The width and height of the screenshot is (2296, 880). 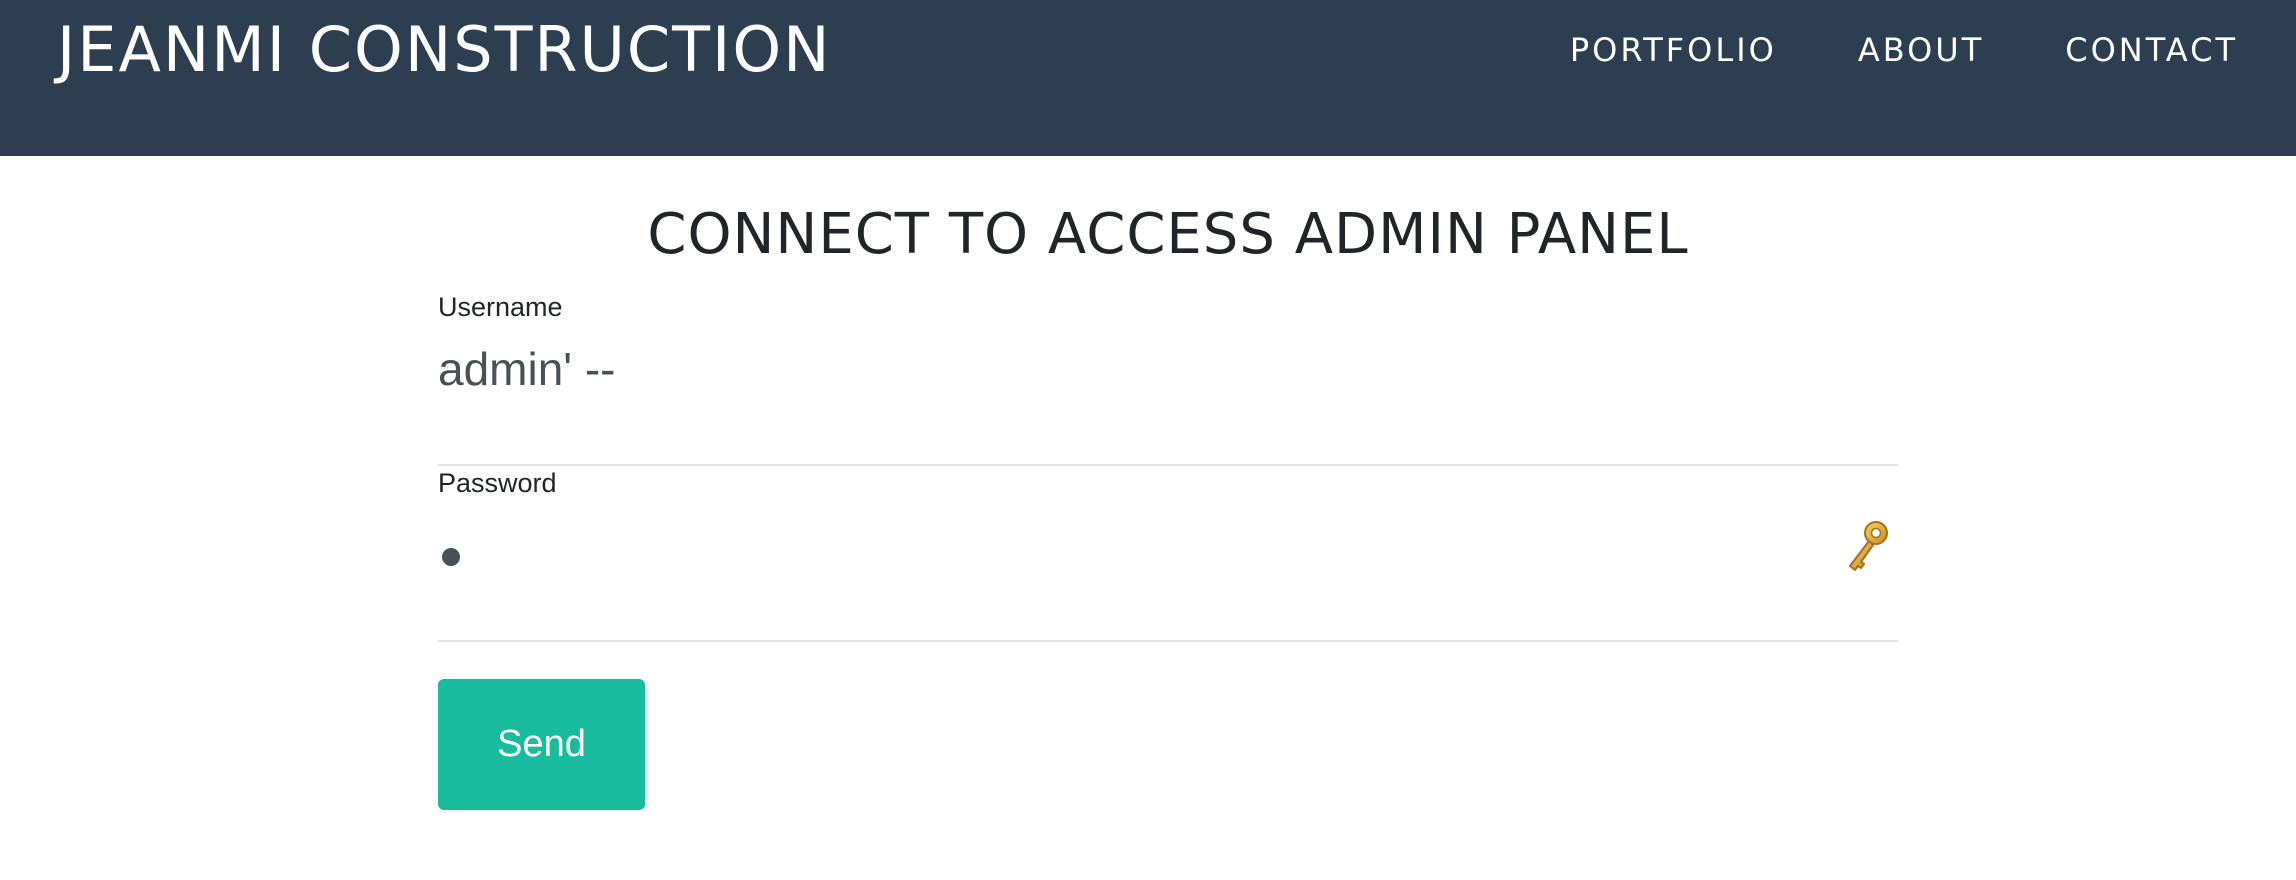 What do you see at coordinates (1168, 378) in the screenshot?
I see `username-field: Username admin' --` at bounding box center [1168, 378].